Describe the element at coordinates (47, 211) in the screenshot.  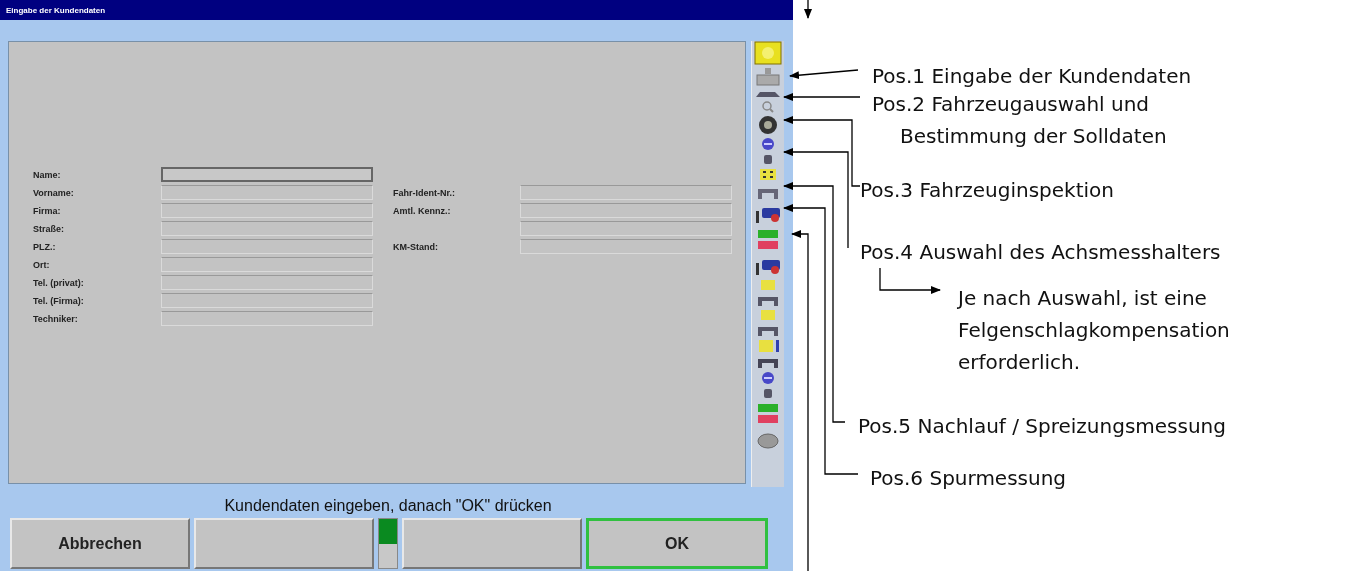
I see `field-label: Firma:` at that location.